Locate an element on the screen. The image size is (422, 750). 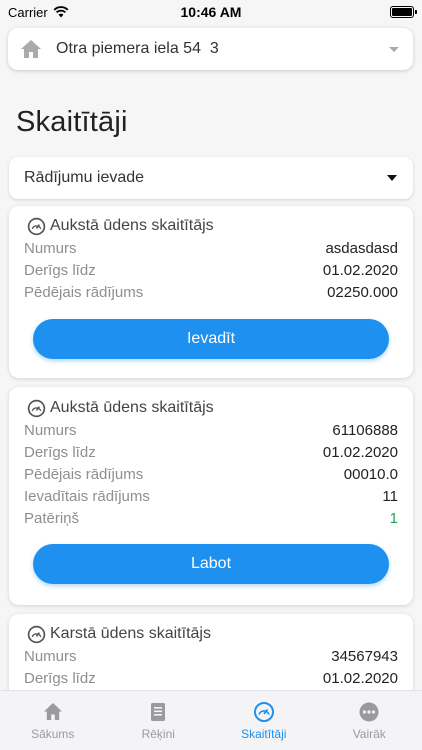
meter-card-title: Karstā ūdens skaitītājs is located at coordinates (212, 634).